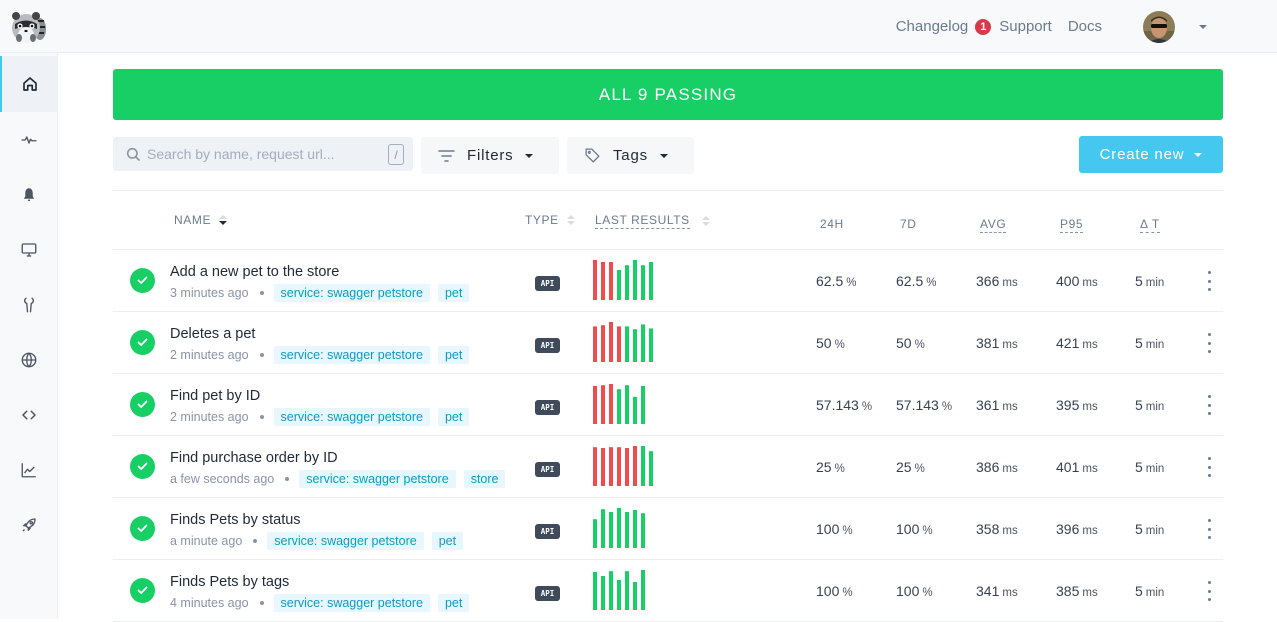 The image size is (1277, 622). Describe the element at coordinates (201, 220) in the screenshot. I see `column-header-name: NAME` at that location.